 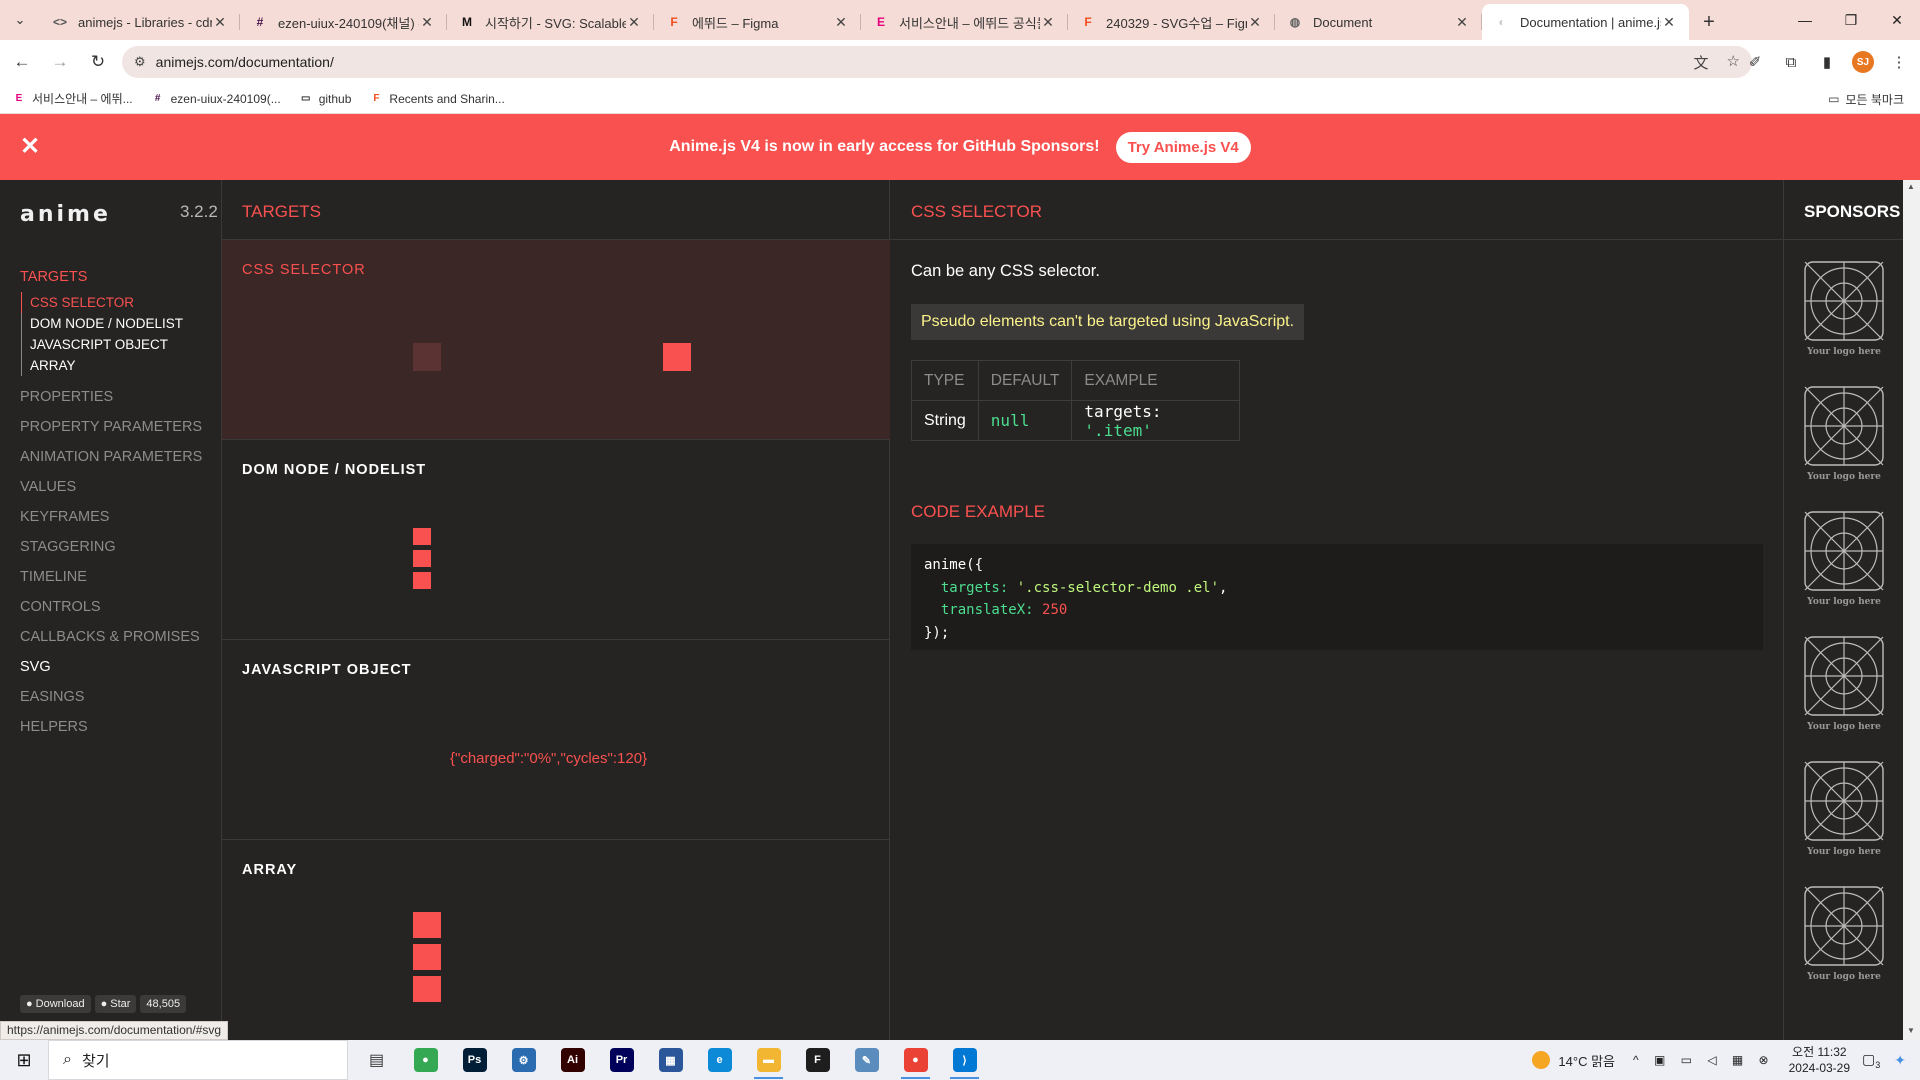 What do you see at coordinates (1701, 62) in the screenshot?
I see `translate-icon: 文` at bounding box center [1701, 62].